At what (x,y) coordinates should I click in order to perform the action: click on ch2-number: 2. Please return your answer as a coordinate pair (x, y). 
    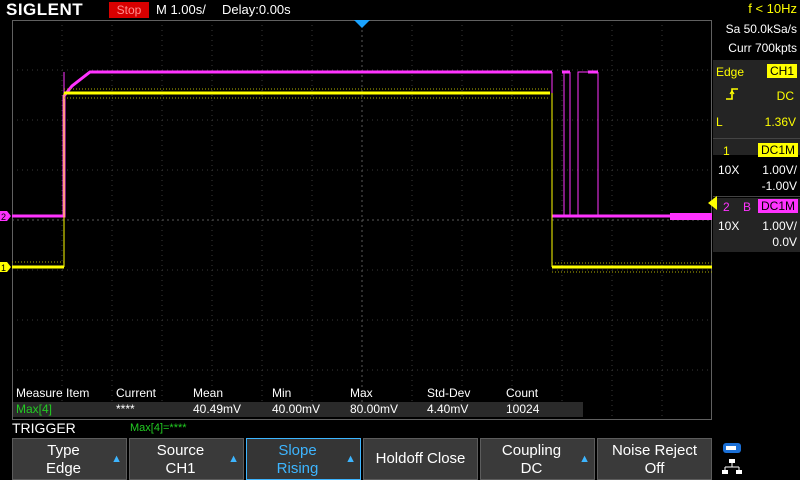
    Looking at the image, I should click on (726, 207).